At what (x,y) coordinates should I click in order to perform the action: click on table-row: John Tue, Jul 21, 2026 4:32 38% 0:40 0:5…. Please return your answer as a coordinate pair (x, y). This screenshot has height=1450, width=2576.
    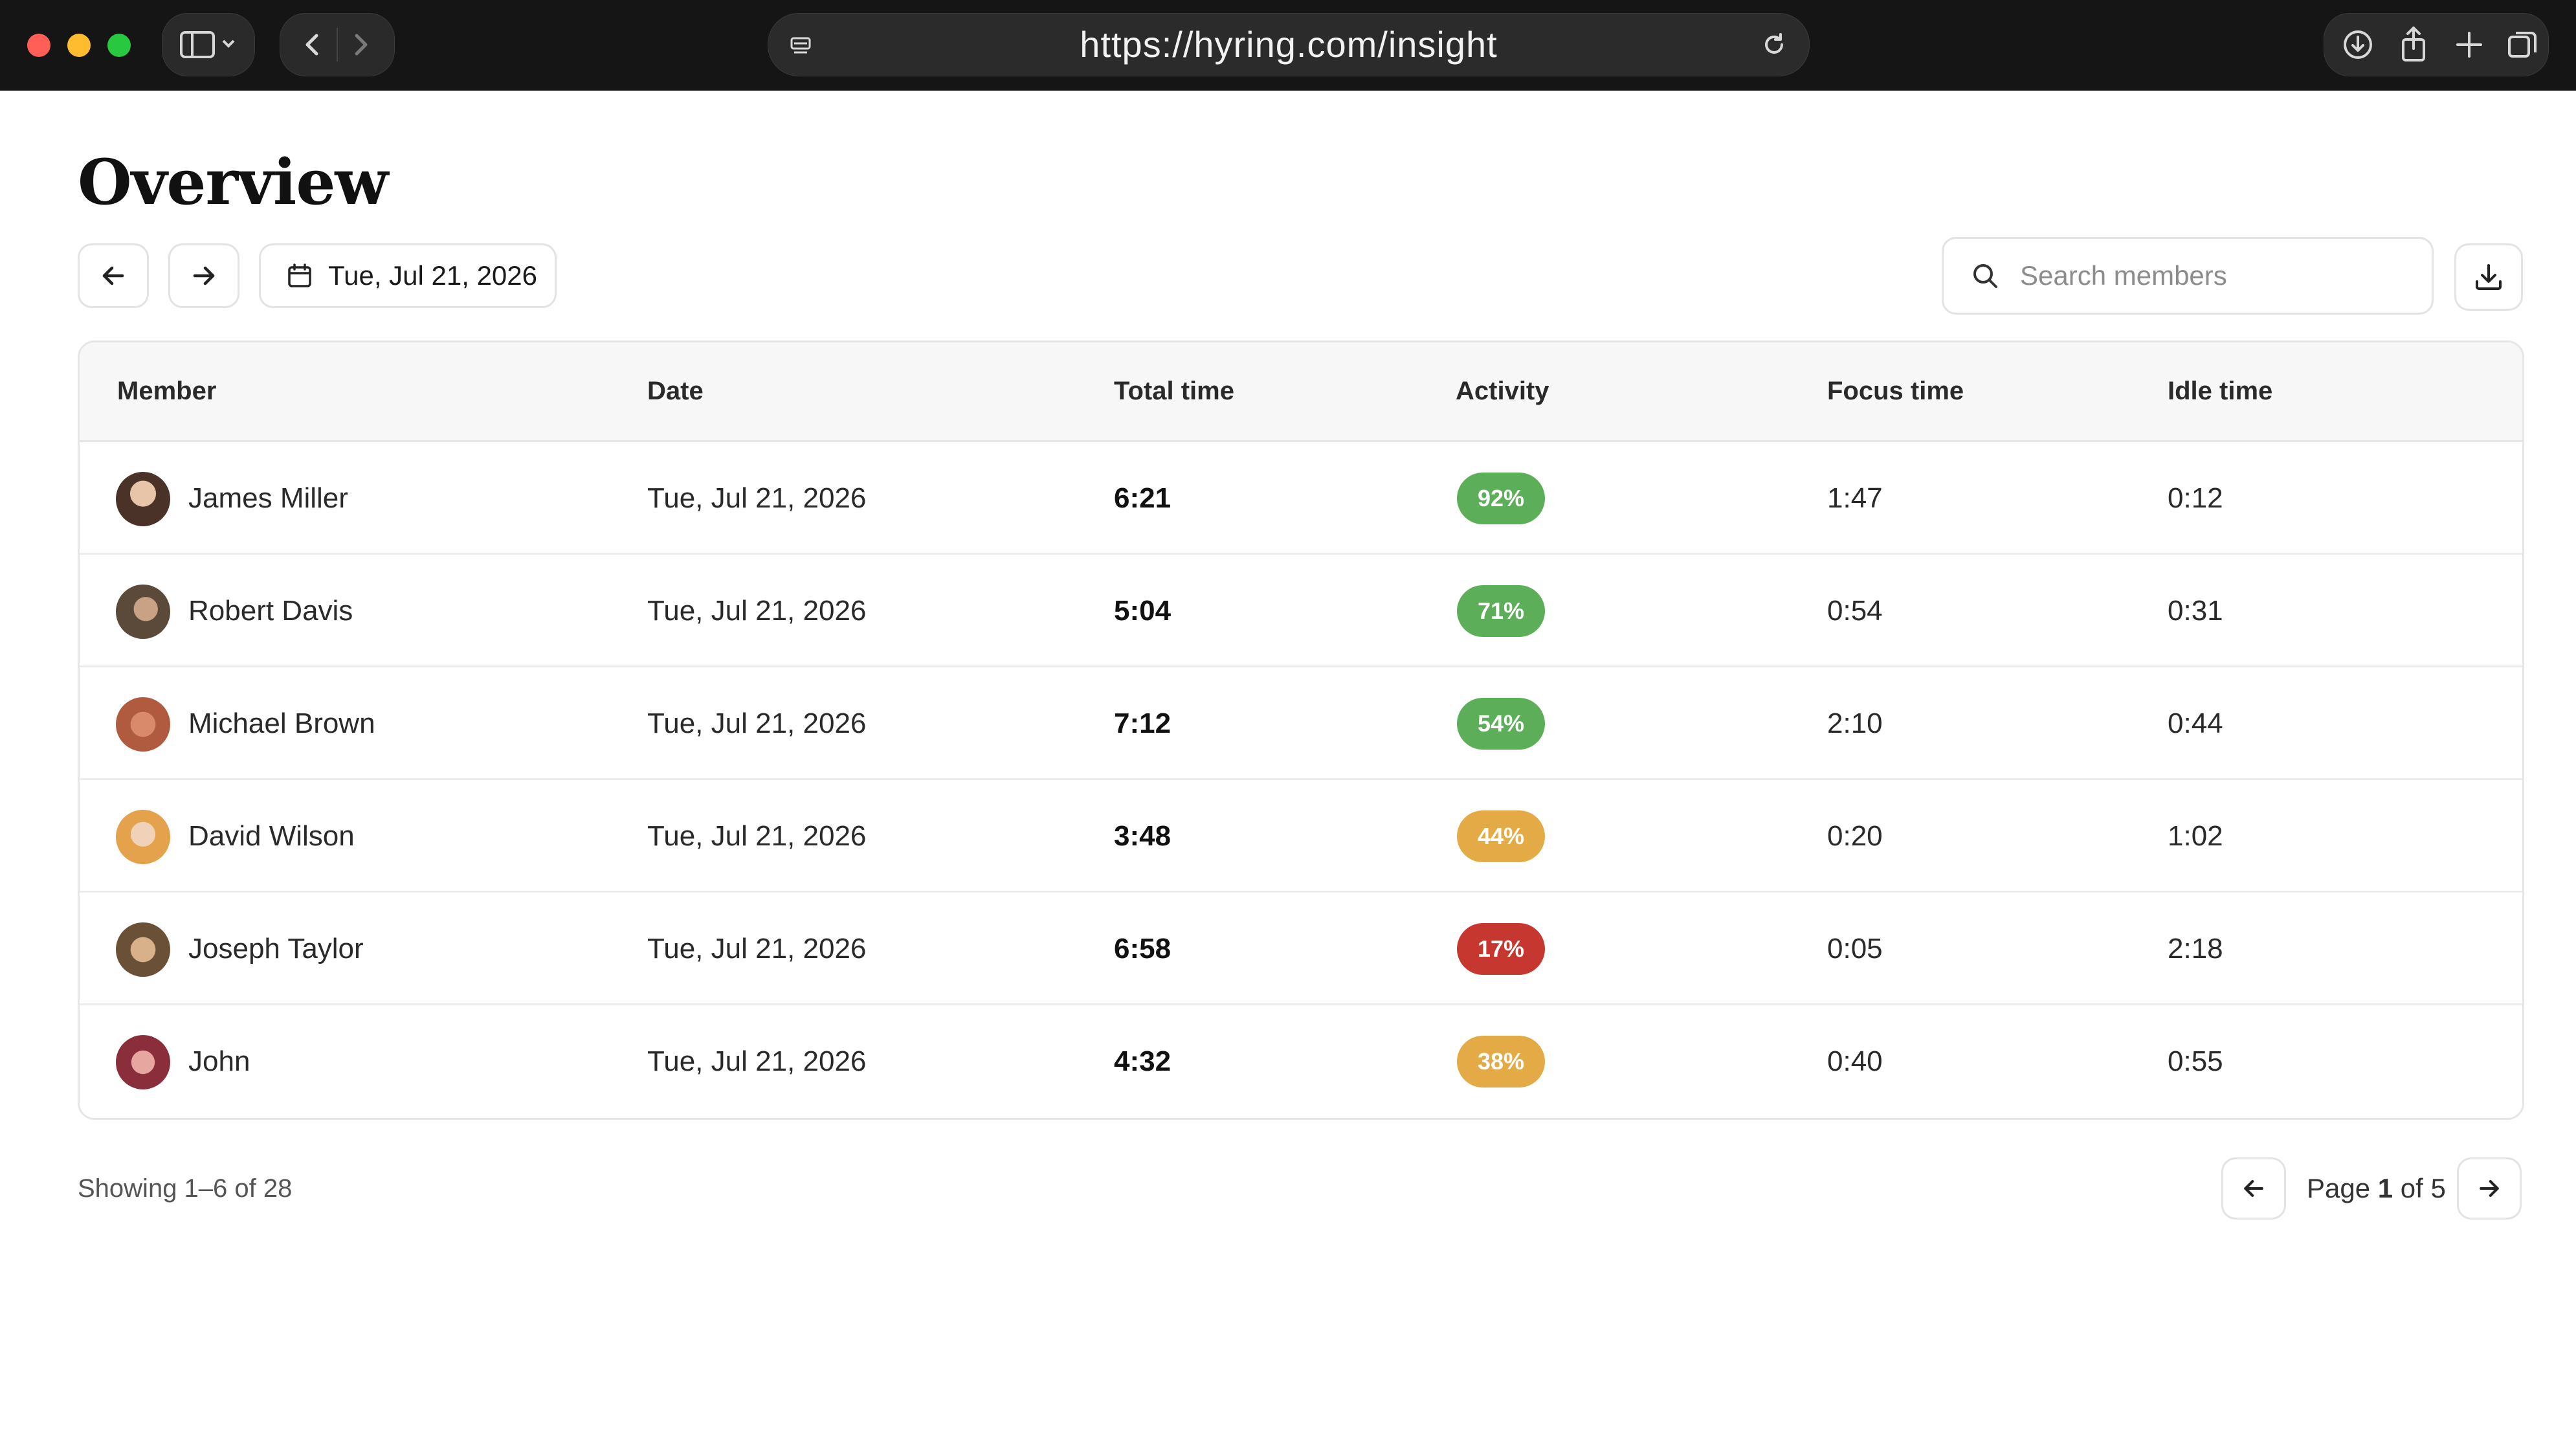
    Looking at the image, I should click on (1301, 1061).